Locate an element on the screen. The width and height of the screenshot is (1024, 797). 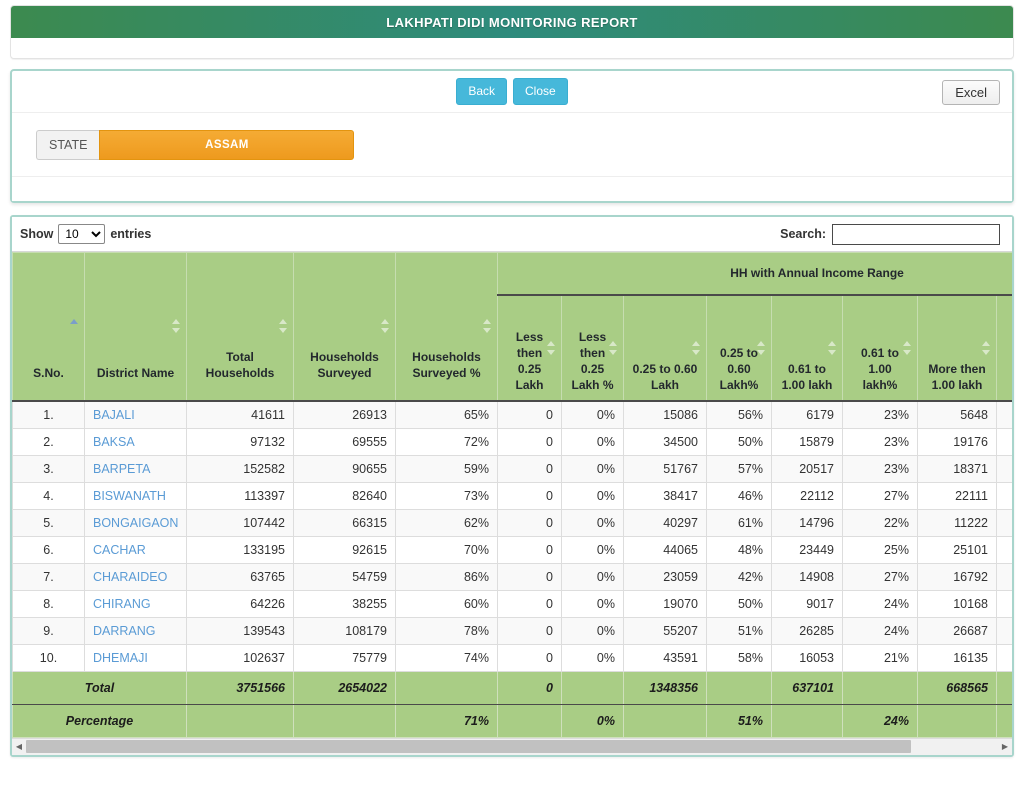
cell-households-surveyed-pct: 59% is located at coordinates (446, 468).